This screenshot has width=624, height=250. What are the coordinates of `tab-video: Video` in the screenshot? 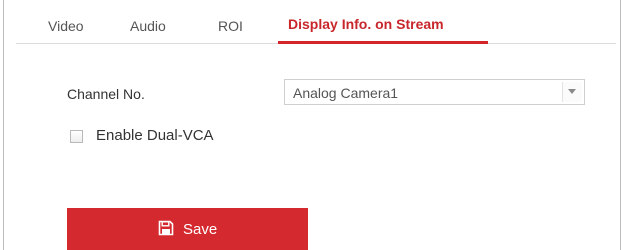 It's located at (66, 26).